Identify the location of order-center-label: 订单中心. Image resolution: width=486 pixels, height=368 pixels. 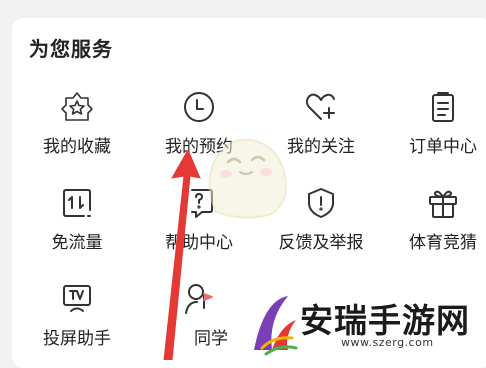
(443, 147).